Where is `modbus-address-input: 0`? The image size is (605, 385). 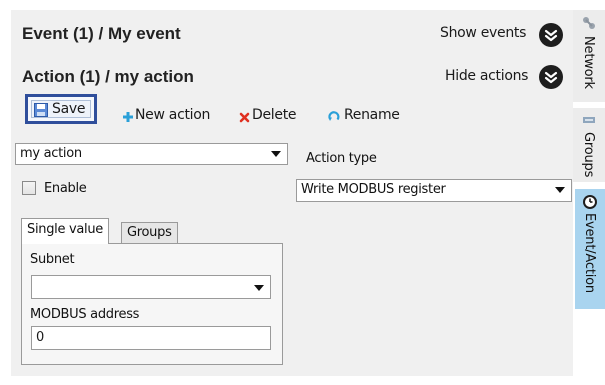
modbus-address-input: 0 is located at coordinates (151, 338).